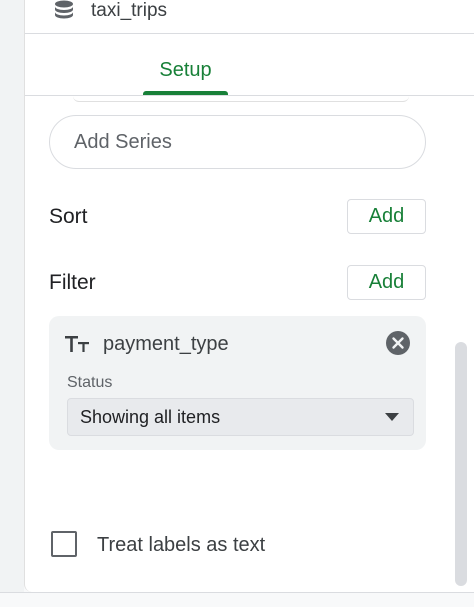 This screenshot has height=607, width=474. I want to click on status-value: Showing all items, so click(150, 417).